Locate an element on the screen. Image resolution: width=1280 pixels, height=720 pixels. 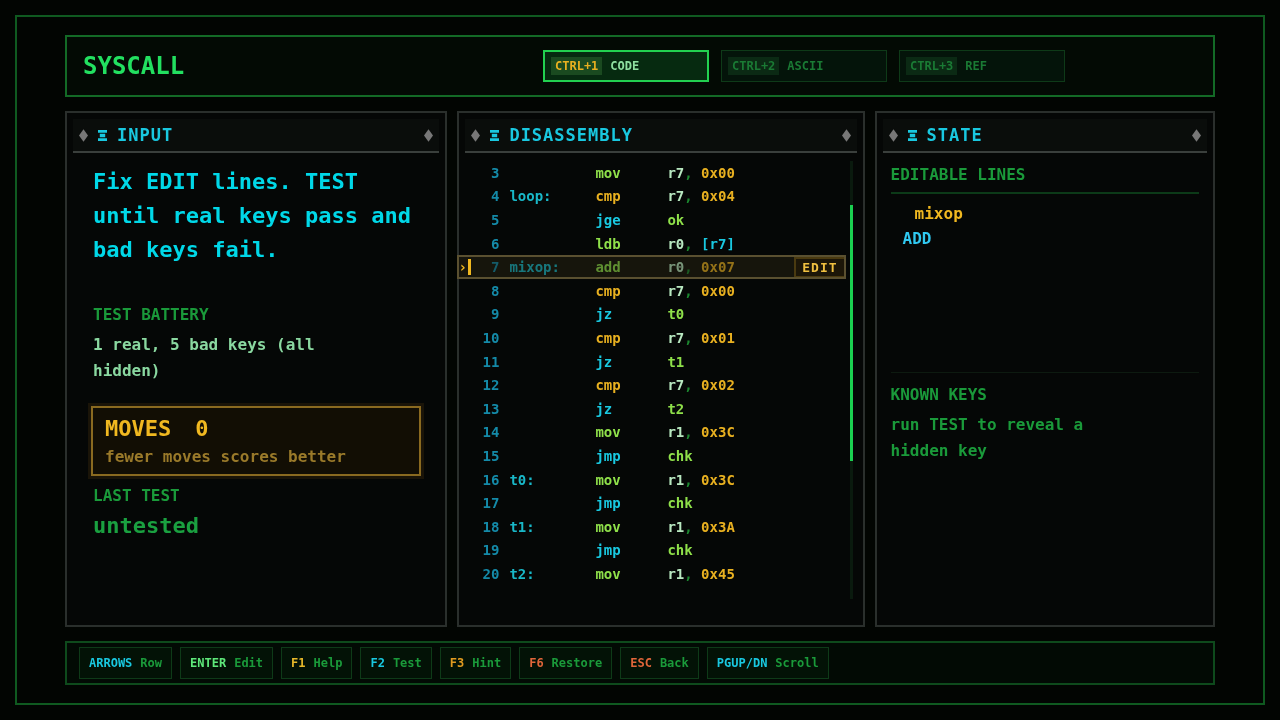
app-title: SYSCALL is located at coordinates (134, 66).